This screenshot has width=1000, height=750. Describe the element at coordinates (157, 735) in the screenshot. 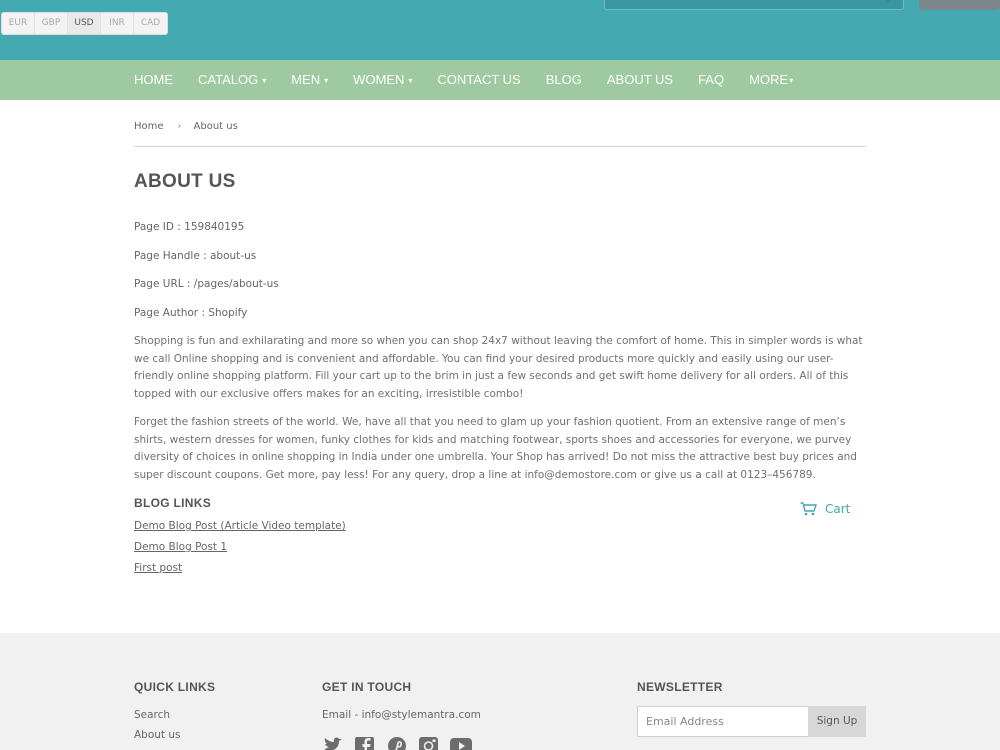

I see `footer-link-about-us: About us` at that location.